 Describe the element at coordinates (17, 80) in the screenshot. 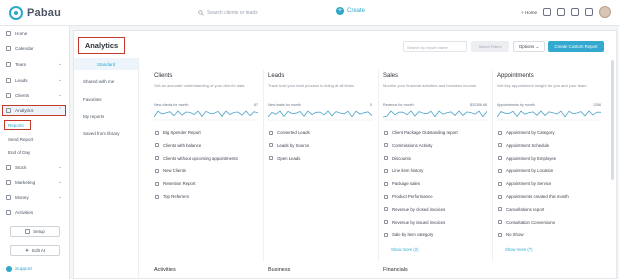

I see `sidebar-item-leads: Leads` at that location.